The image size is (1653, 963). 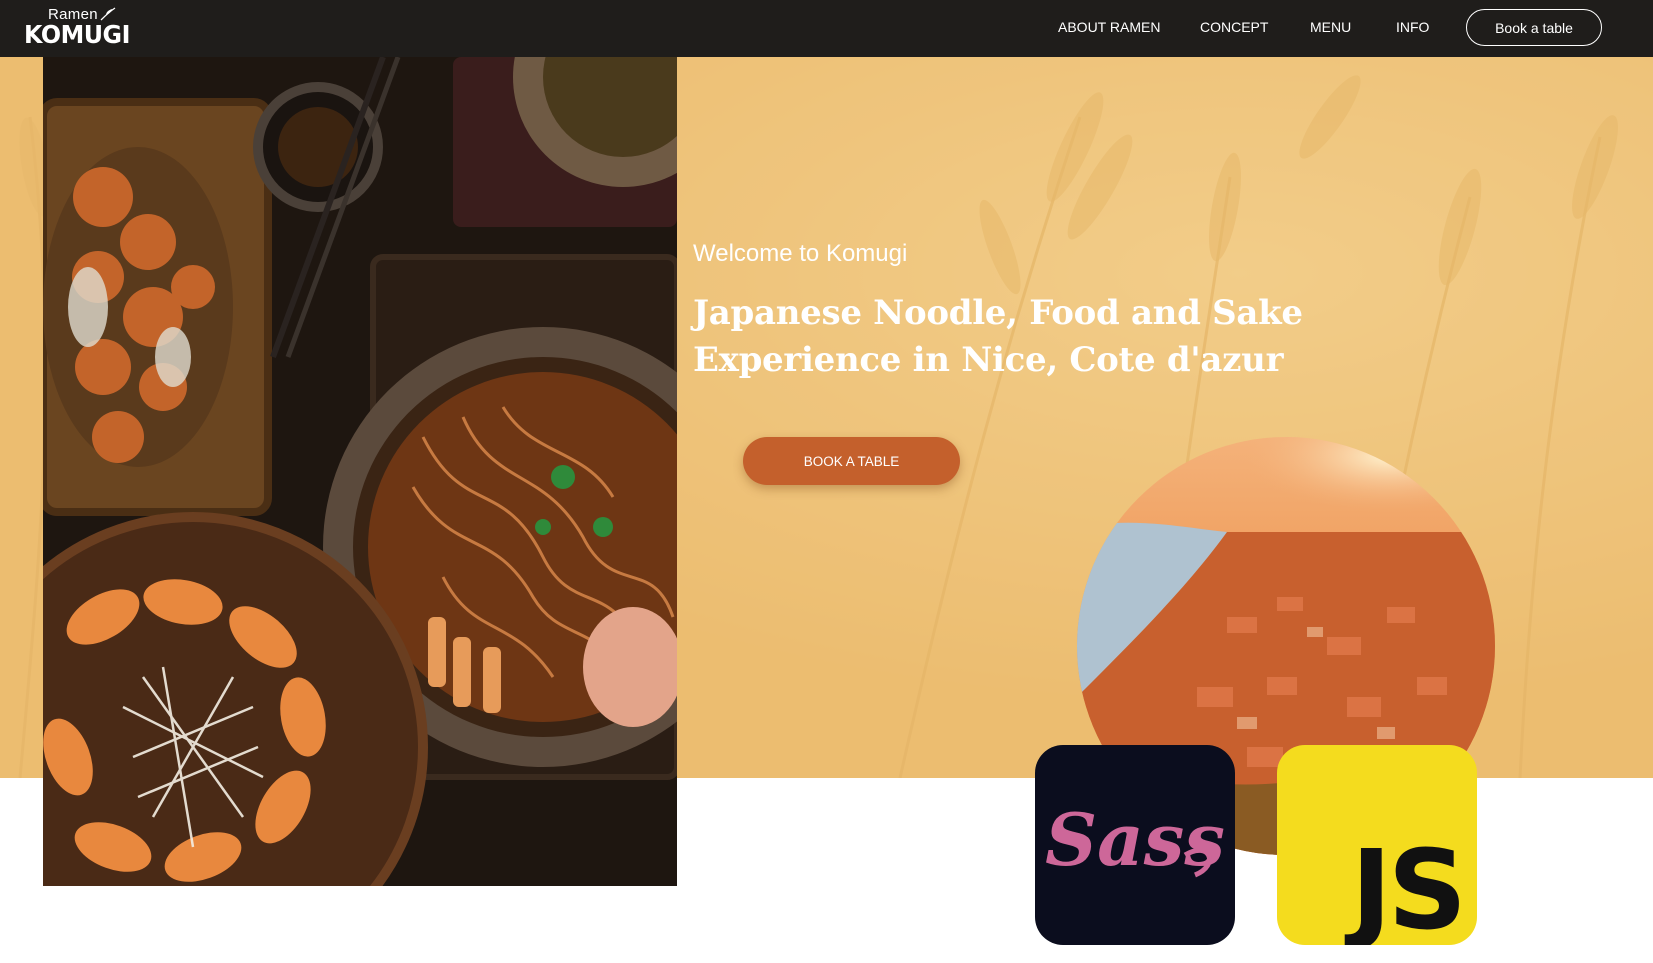 What do you see at coordinates (800, 253) in the screenshot?
I see `welcome-text: Welcome to Komugi` at bounding box center [800, 253].